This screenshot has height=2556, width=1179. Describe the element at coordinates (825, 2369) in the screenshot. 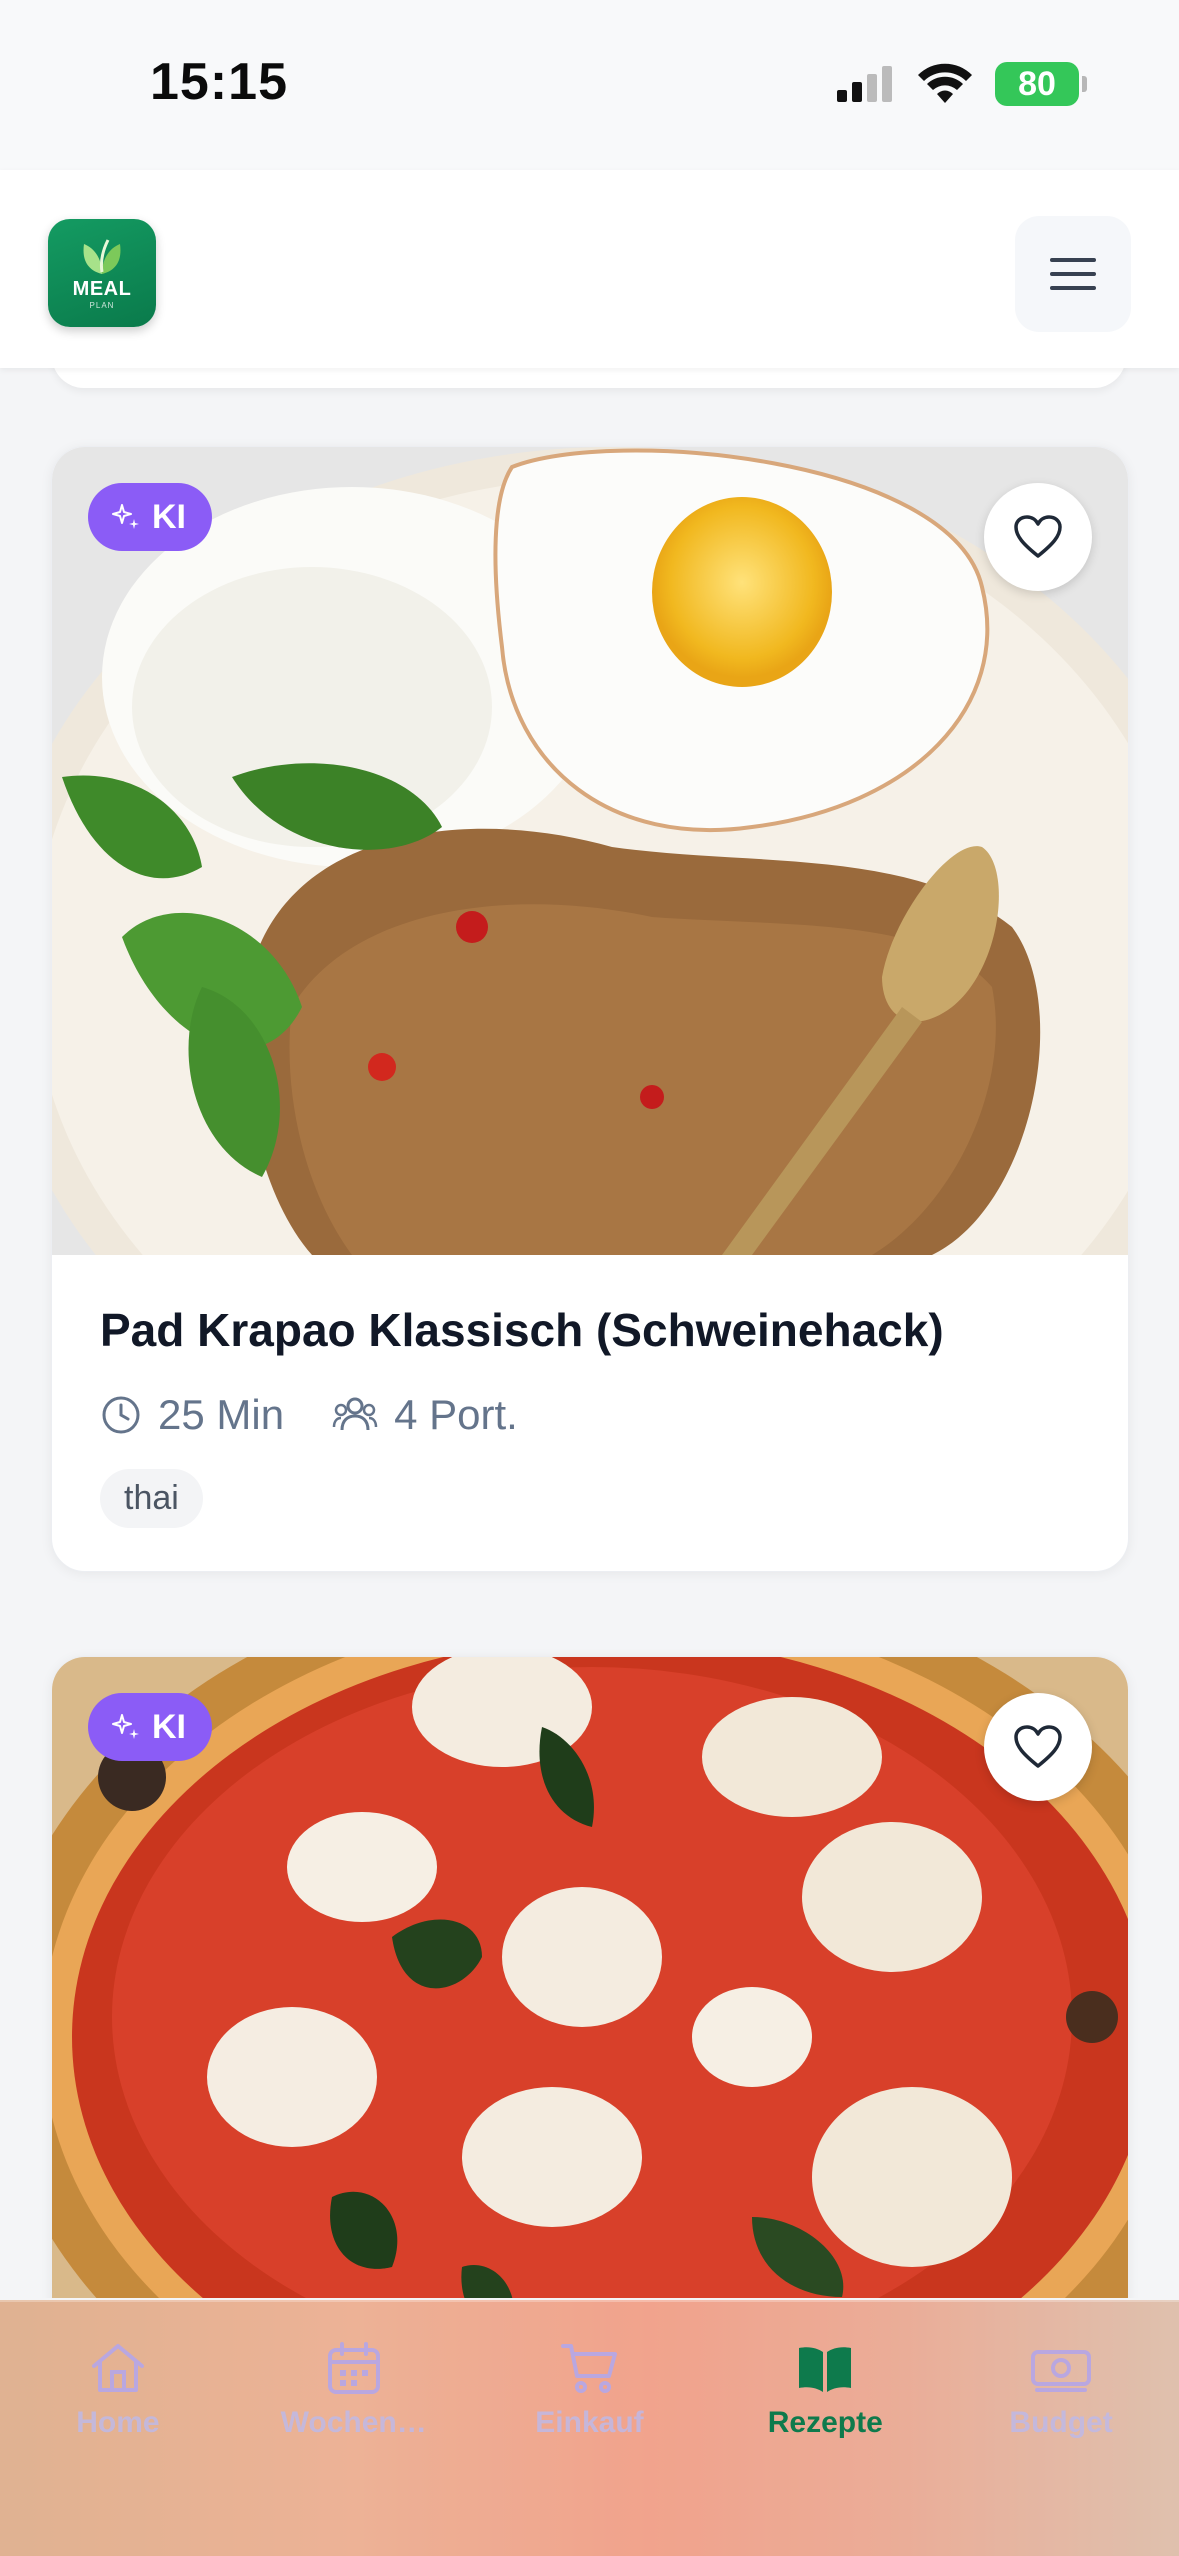

I see `book-icon` at that location.